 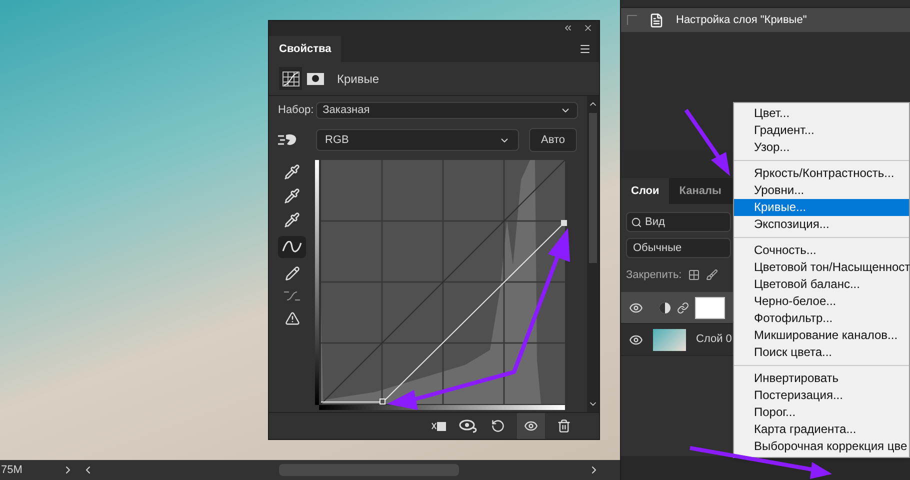 I want to click on search-field: Вид, so click(x=678, y=222).